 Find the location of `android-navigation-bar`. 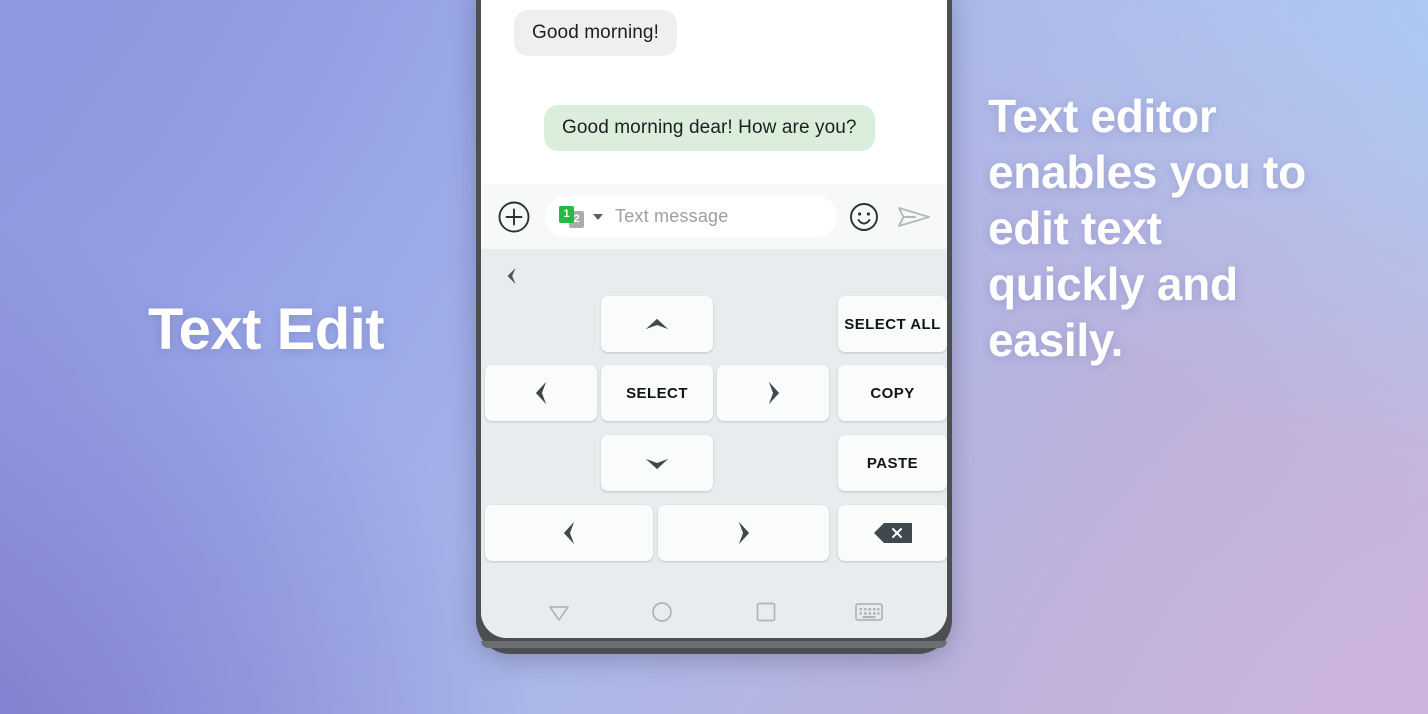

android-navigation-bar is located at coordinates (714, 612).